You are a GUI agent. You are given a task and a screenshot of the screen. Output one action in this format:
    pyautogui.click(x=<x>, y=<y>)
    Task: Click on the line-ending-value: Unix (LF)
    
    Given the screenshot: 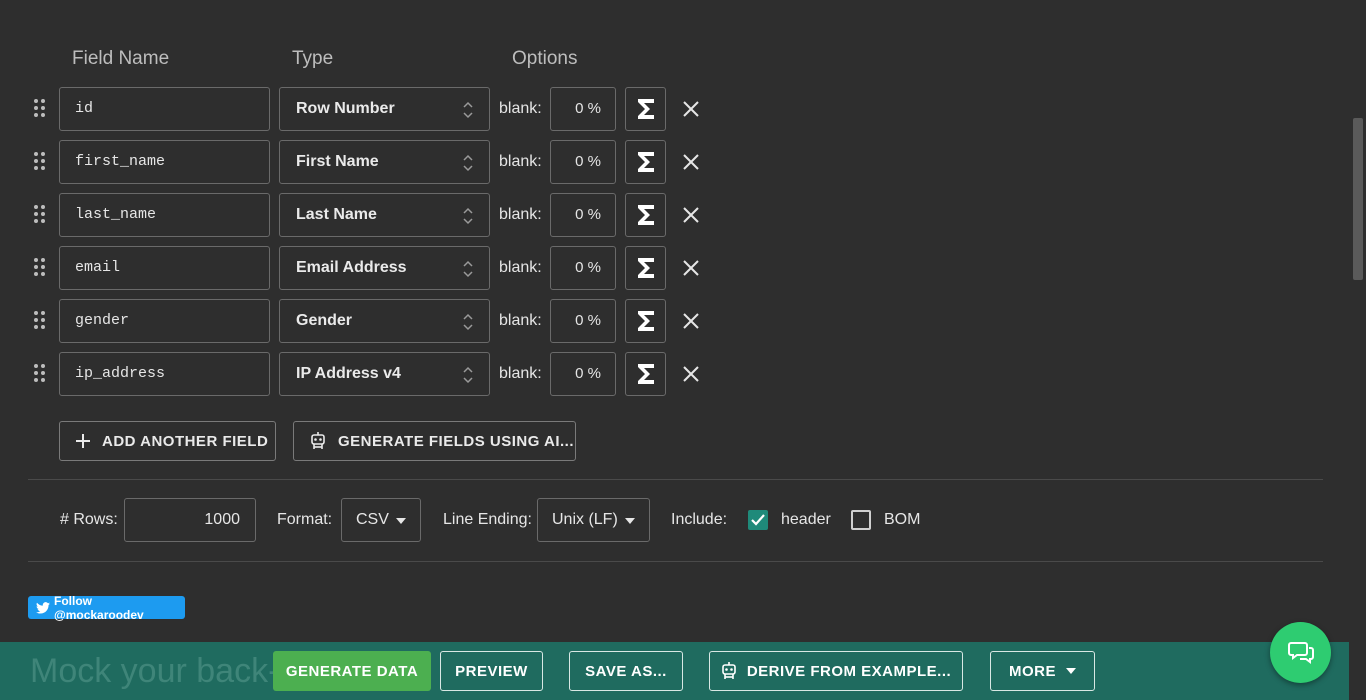 What is the action you would take?
    pyautogui.click(x=585, y=519)
    